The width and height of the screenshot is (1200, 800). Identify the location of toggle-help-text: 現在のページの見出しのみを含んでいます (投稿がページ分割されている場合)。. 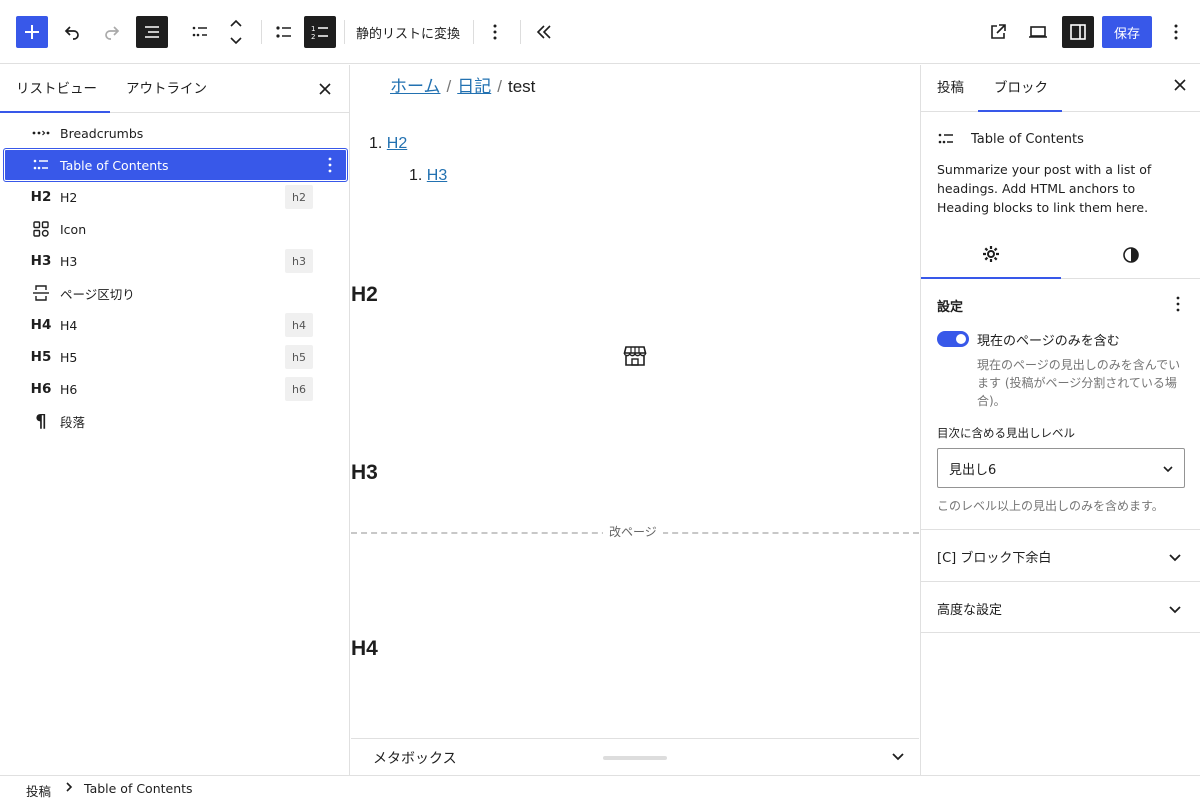
(1079, 383).